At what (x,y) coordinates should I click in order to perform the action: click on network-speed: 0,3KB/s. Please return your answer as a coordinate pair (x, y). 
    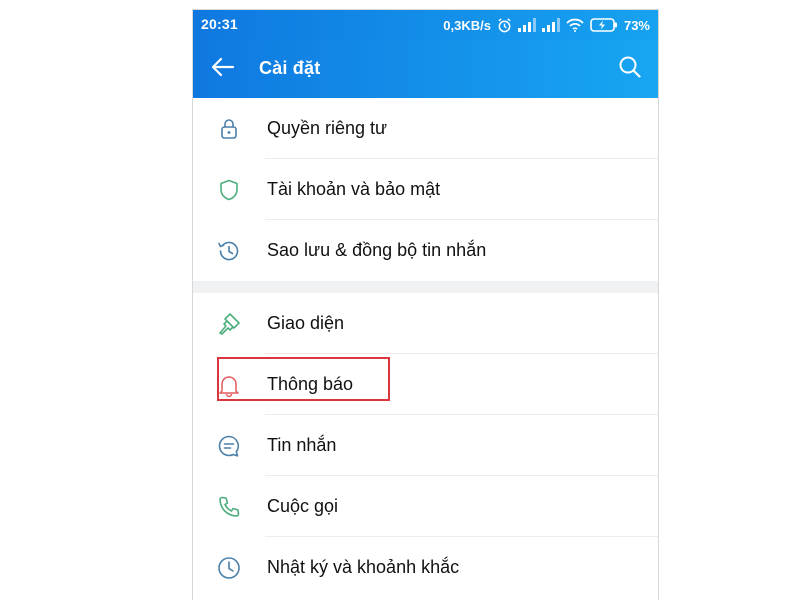
    Looking at the image, I should click on (467, 25).